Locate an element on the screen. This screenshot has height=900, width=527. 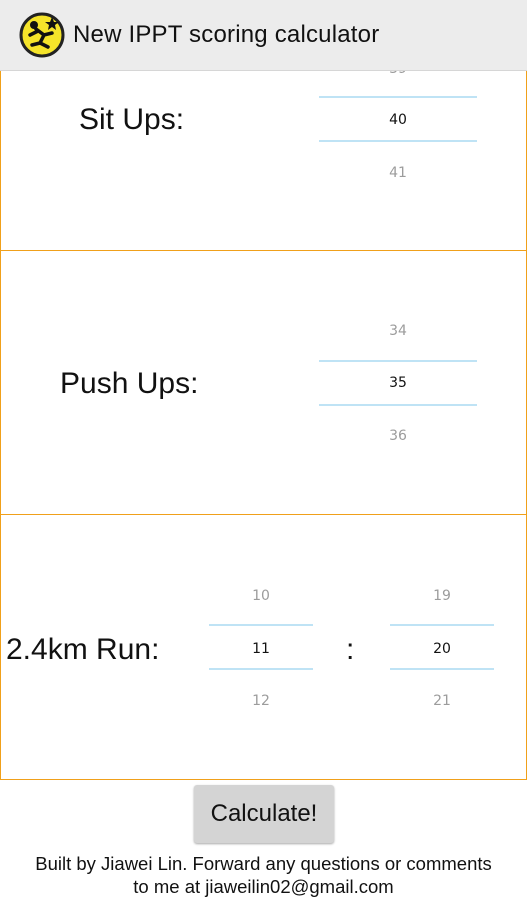
situps-current-value: 40 is located at coordinates (398, 120).